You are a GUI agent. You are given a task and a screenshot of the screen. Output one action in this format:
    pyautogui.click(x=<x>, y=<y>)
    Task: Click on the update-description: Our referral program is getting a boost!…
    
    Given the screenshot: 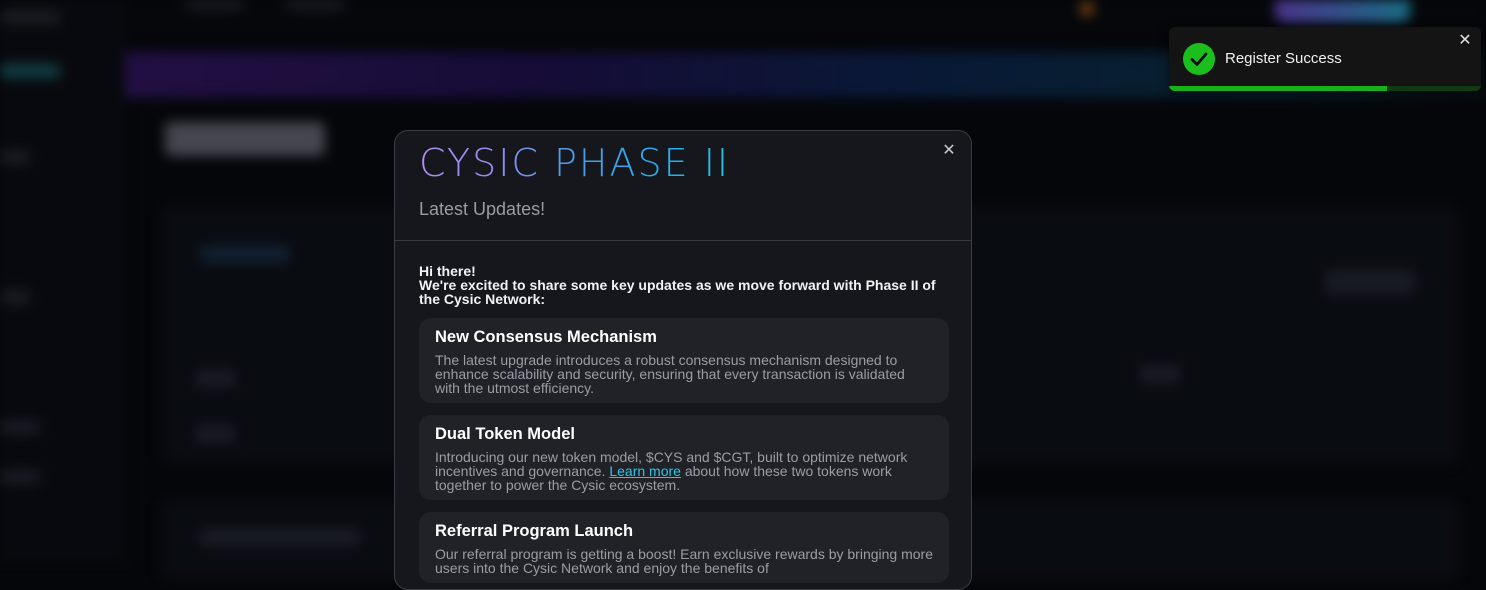 What is the action you would take?
    pyautogui.click(x=684, y=561)
    